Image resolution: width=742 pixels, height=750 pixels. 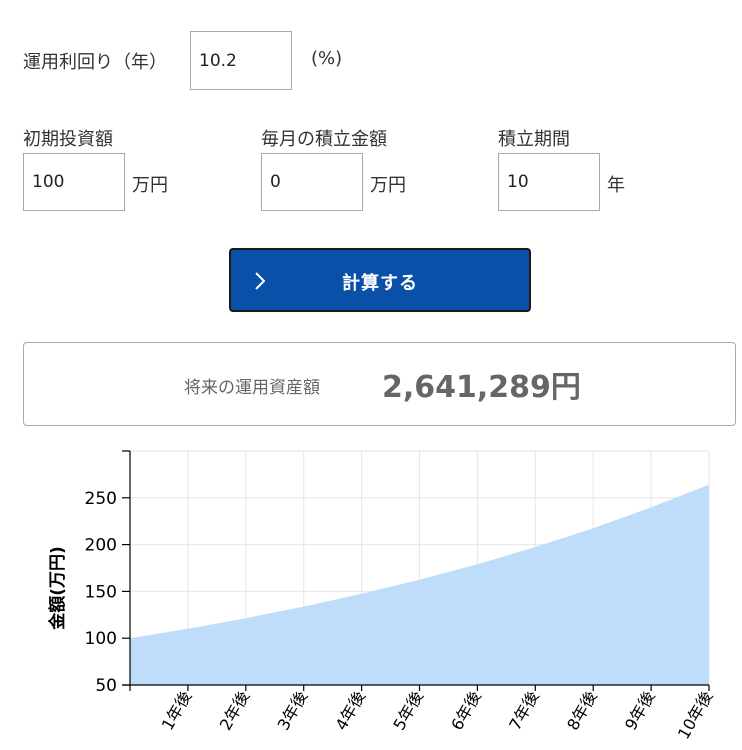 What do you see at coordinates (324, 139) in the screenshot?
I see `monthly-label: 毎月の積立金額` at bounding box center [324, 139].